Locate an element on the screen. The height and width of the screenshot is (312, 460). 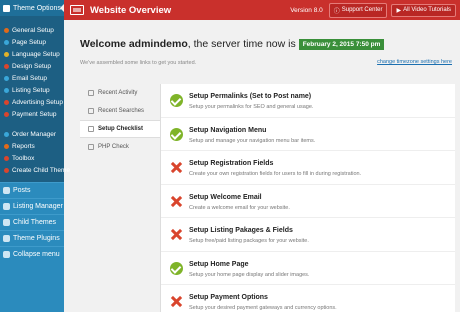
sidebar-item-posts: Posts is located at coordinates (32, 190).